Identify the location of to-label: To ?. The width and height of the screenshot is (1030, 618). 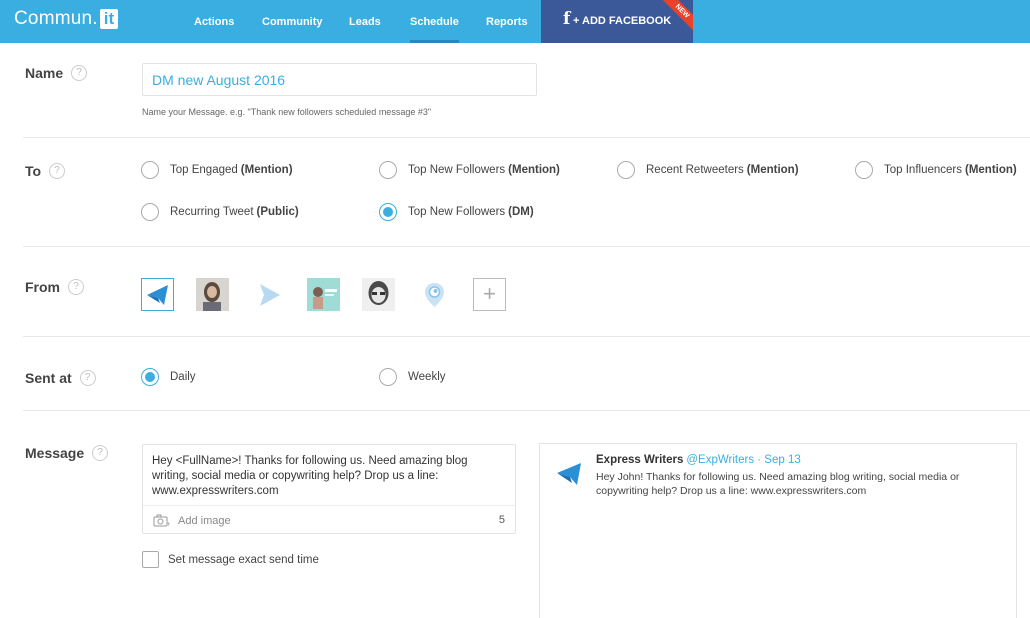
(45, 171).